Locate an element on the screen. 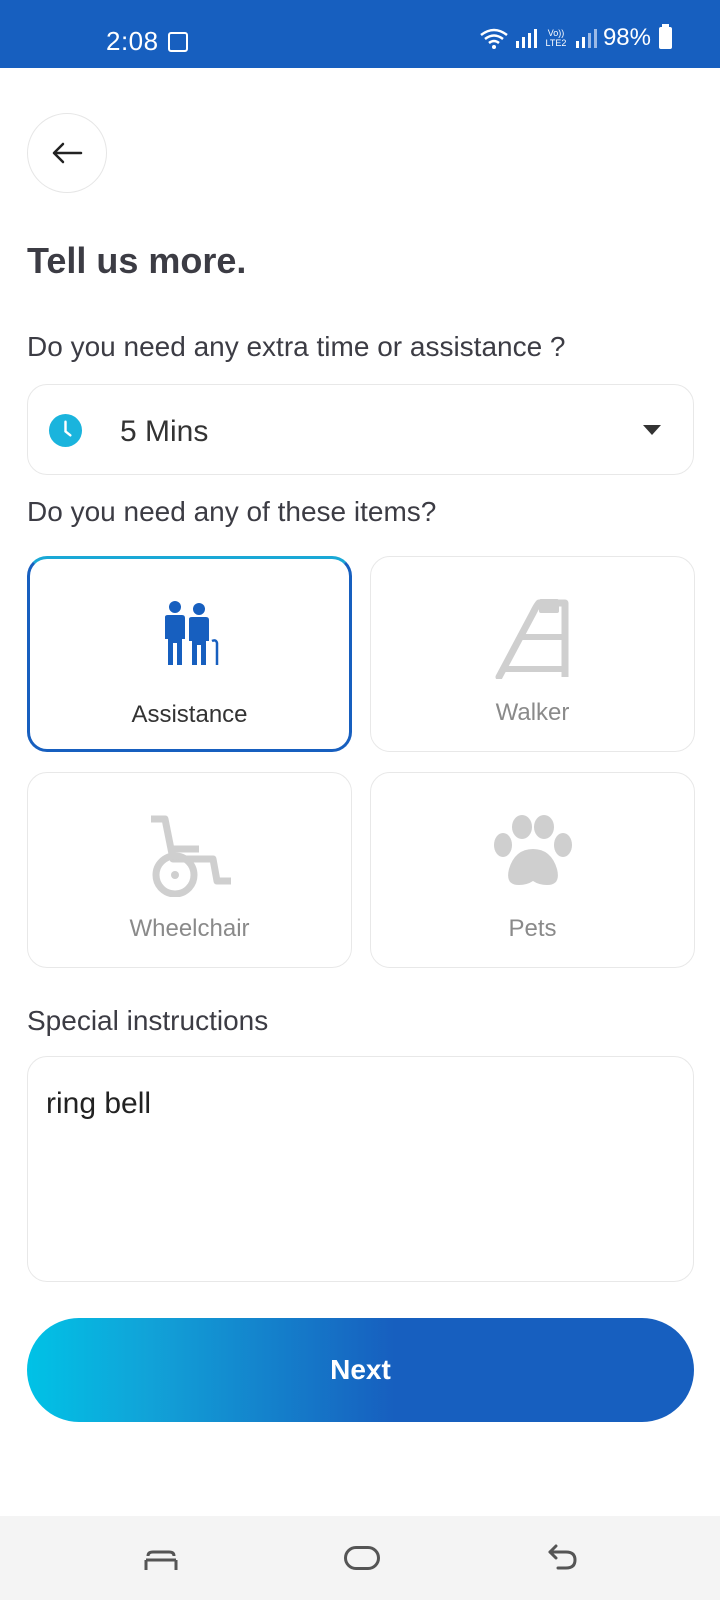  special-instructions-value: ring bell is located at coordinates (99, 1103).